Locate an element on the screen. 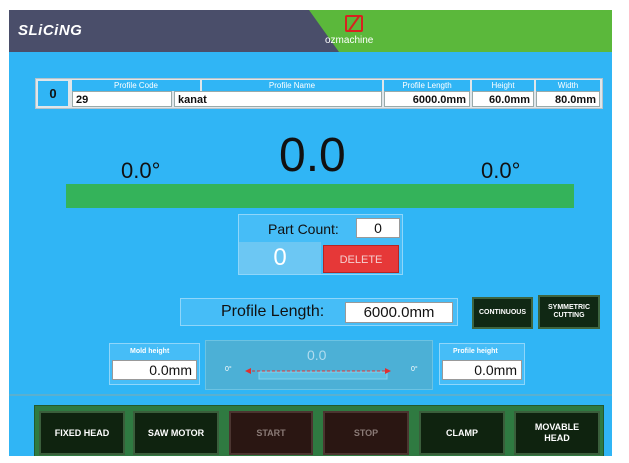 Image resolution: width=629 pixels, height=463 pixels. mold-height-label: Mold height is located at coordinates (150, 351).